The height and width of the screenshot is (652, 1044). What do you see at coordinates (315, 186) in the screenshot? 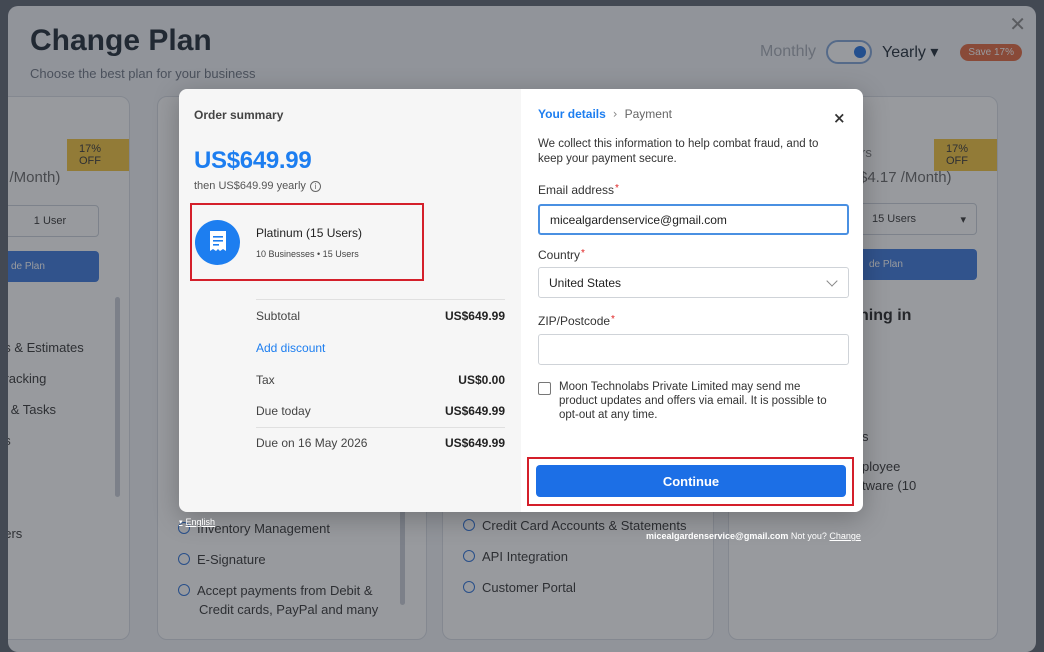
I see `info-icon: i` at bounding box center [315, 186].